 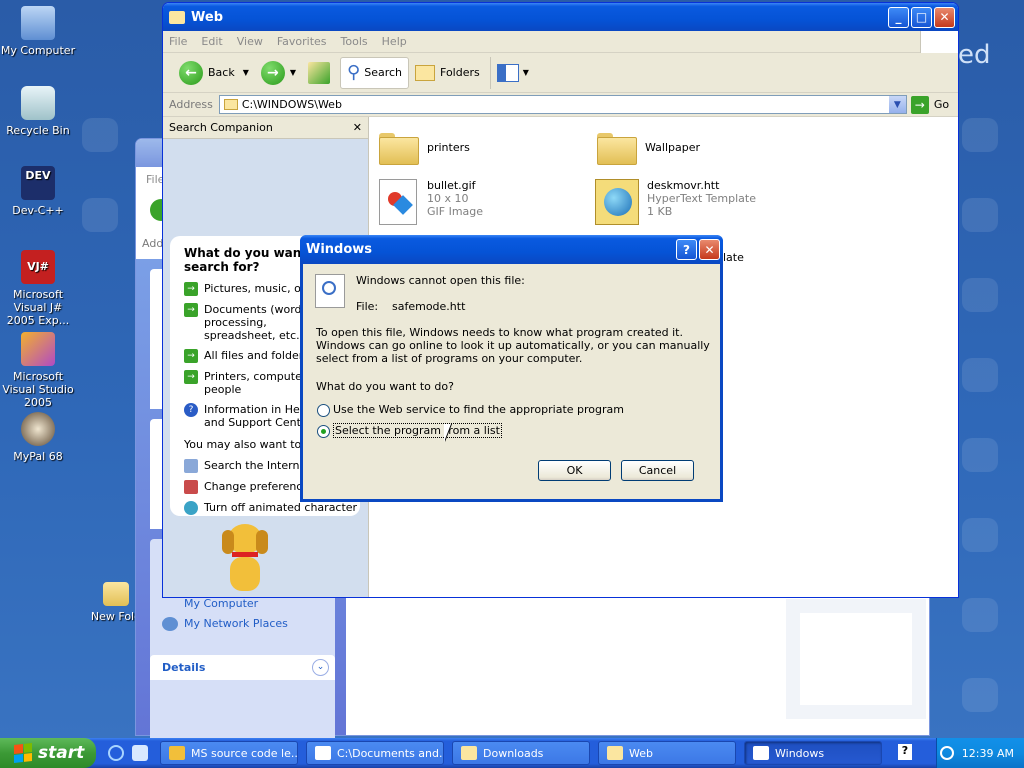 What do you see at coordinates (921, 17) in the screenshot?
I see `maximize-button: □` at bounding box center [921, 17].